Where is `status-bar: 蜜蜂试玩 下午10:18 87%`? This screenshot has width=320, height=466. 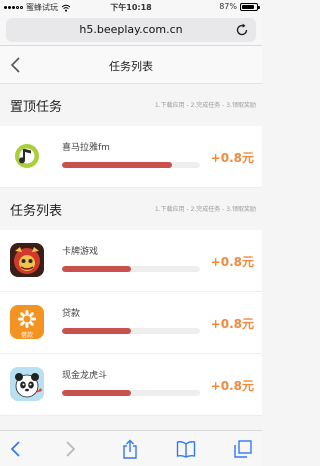
status-bar: 蜜蜂试玩 下午10:18 87% is located at coordinates (131, 7).